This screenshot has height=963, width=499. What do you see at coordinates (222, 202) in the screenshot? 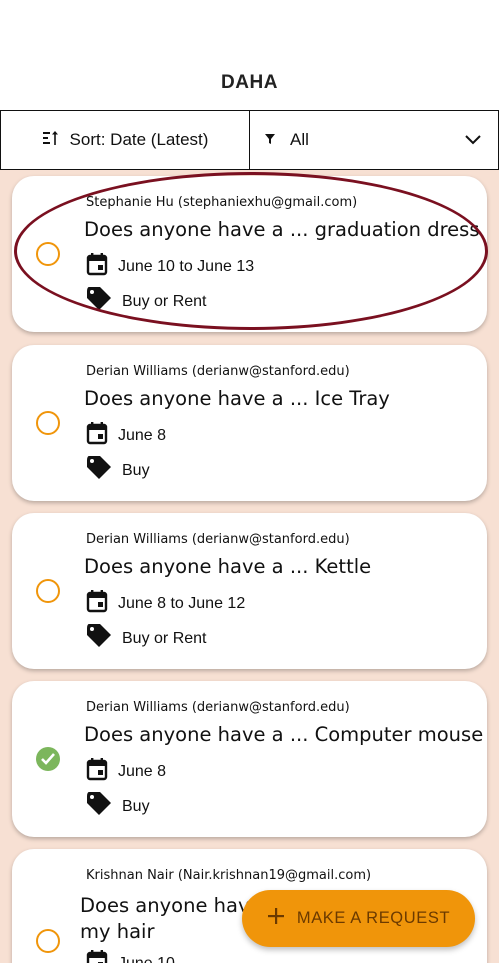
I see `poster-name: Stephanie Hu (stephaniexhu@gmail.com)` at bounding box center [222, 202].